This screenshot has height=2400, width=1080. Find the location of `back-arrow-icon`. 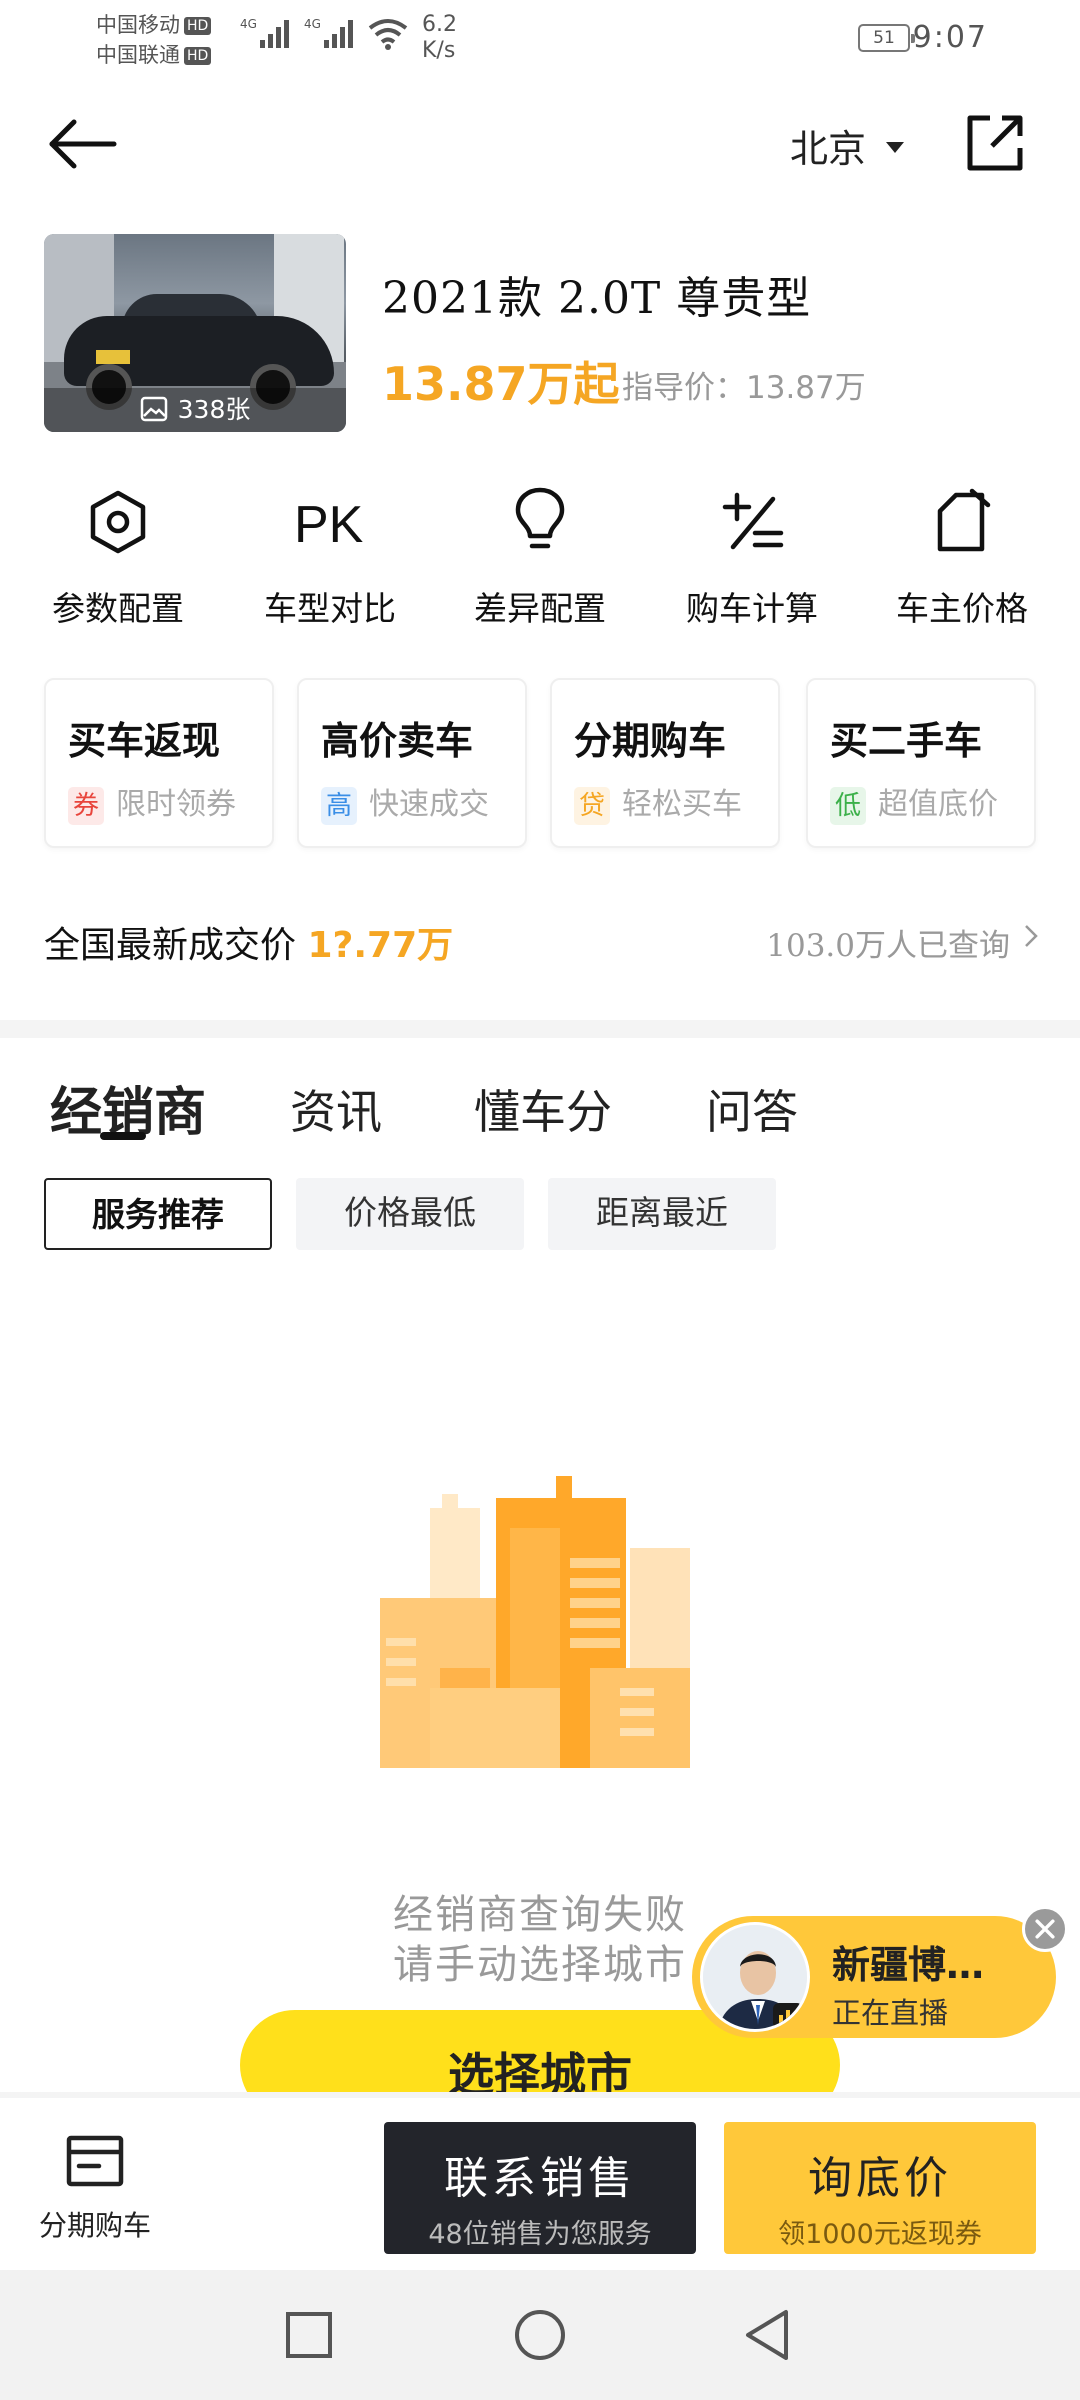

back-arrow-icon is located at coordinates (84, 144).